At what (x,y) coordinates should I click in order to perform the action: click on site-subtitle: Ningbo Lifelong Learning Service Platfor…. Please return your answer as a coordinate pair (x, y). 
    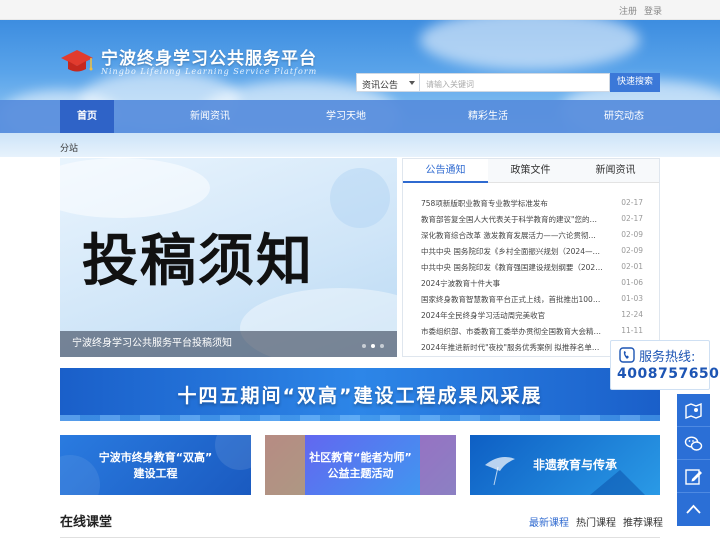
    Looking at the image, I should click on (209, 71).